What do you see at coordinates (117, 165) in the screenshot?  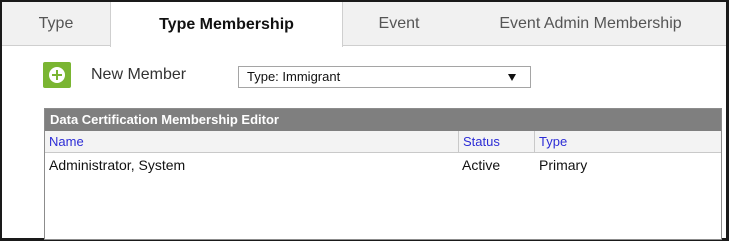 I see `cell-name: Administrator, System` at bounding box center [117, 165].